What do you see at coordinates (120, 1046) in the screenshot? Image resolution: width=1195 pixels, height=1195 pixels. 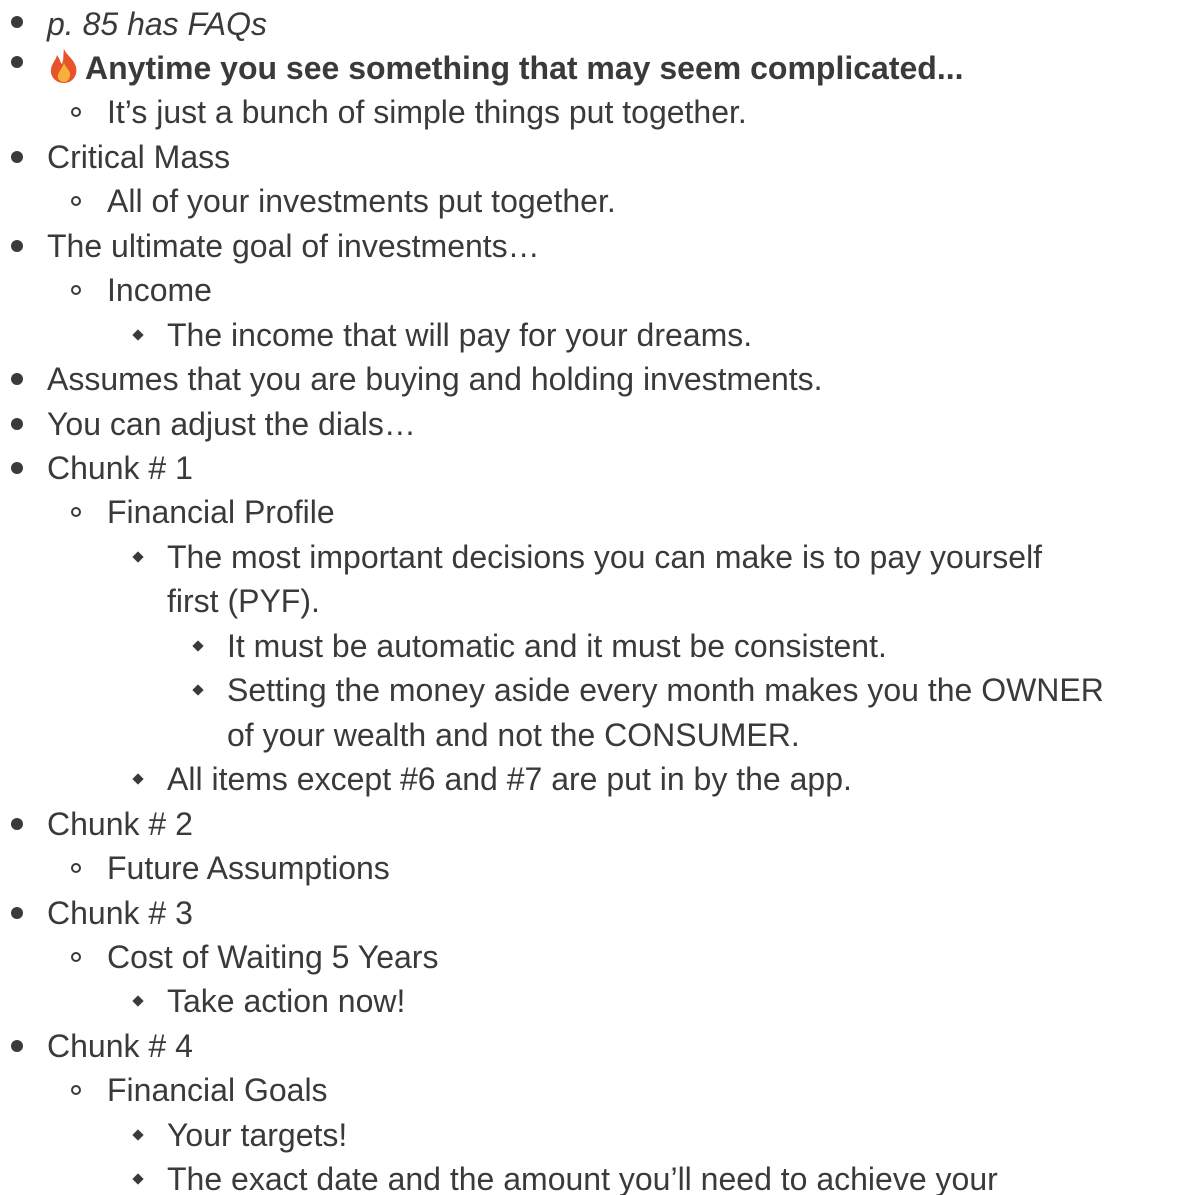 I see `list-item-text: Chunk # 4` at bounding box center [120, 1046].